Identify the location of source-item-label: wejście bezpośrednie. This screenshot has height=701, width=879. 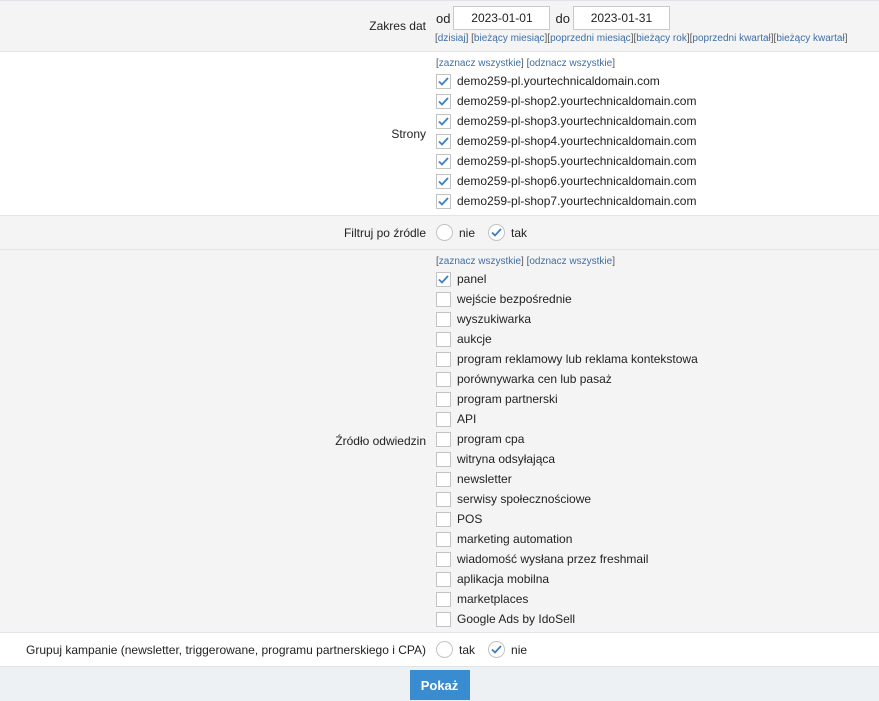
(514, 299).